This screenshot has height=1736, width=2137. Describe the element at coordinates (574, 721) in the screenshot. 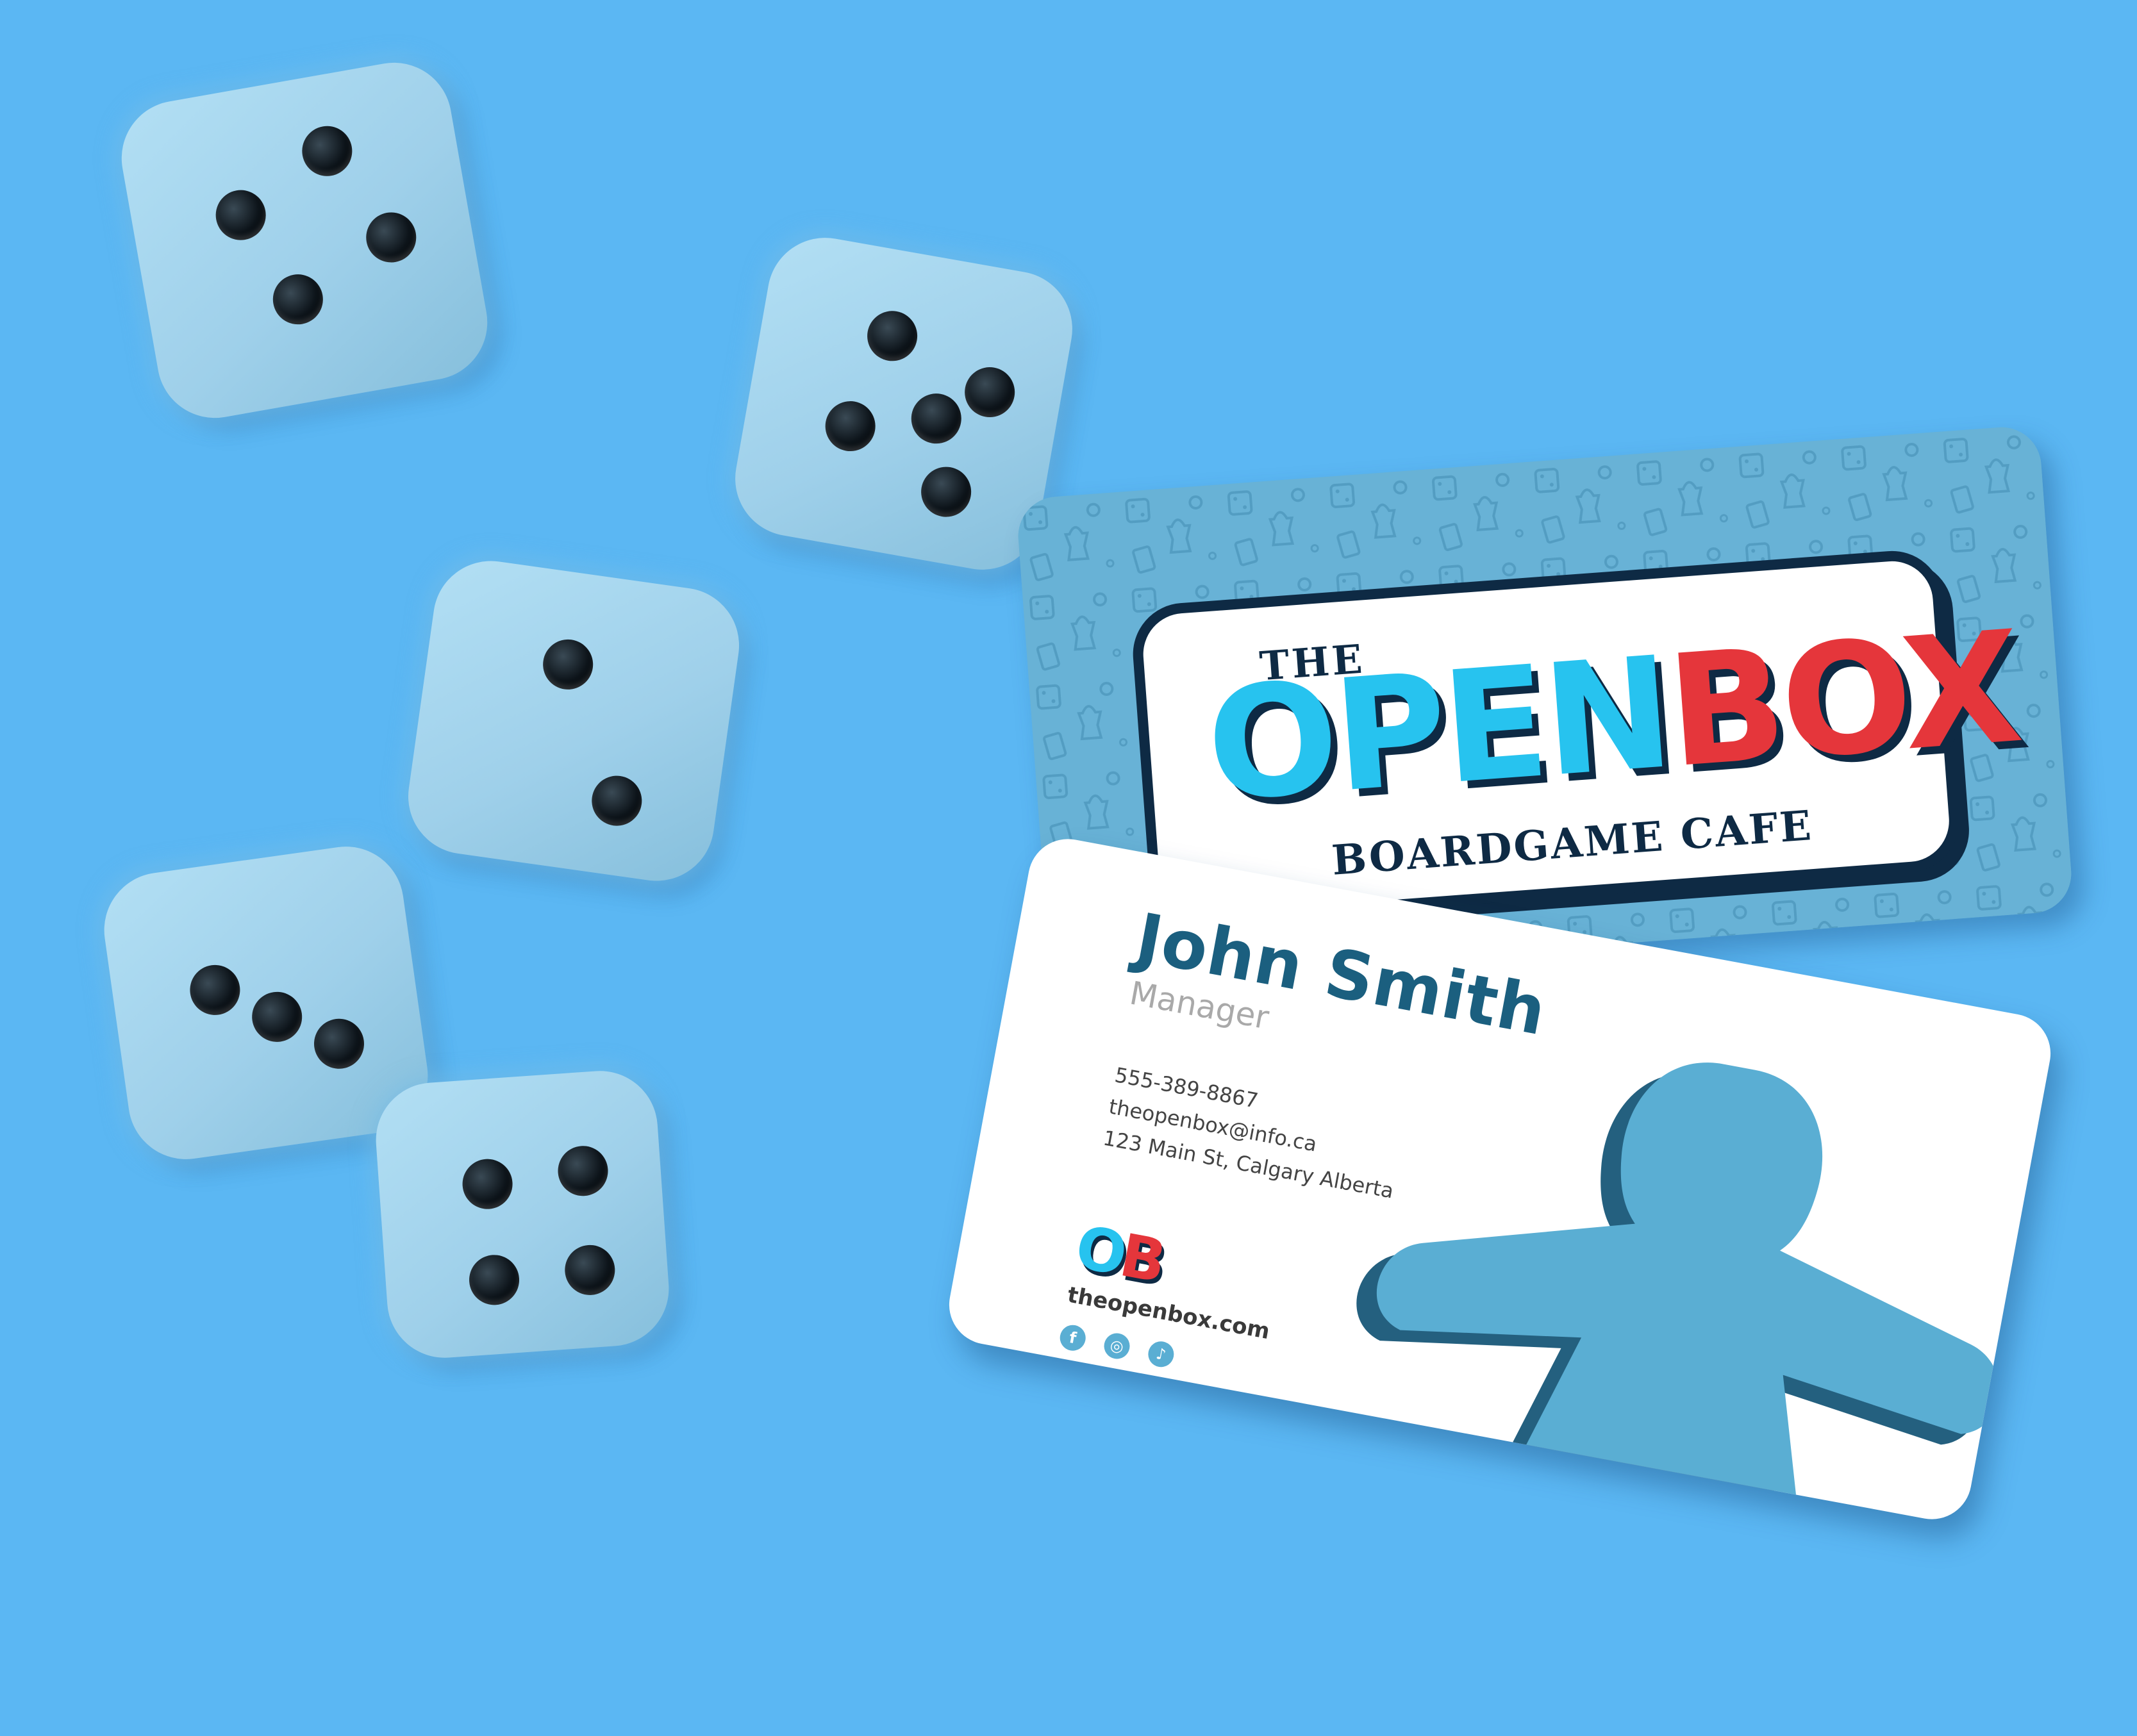

I see `die-two-middle` at that location.